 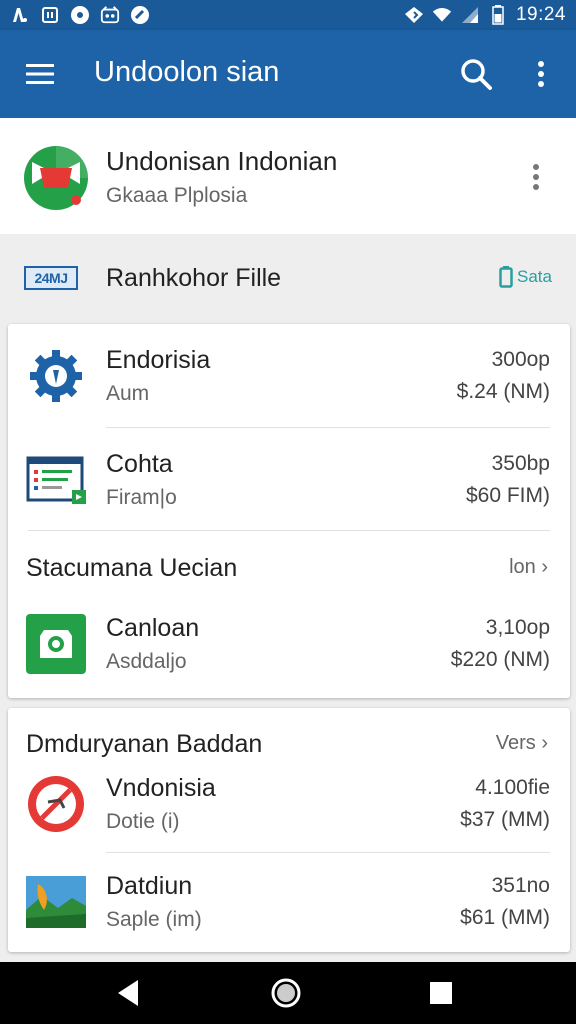 I want to click on list-item: Canloan Asddaljo 3,10op $220 (NM), so click(x=289, y=644).